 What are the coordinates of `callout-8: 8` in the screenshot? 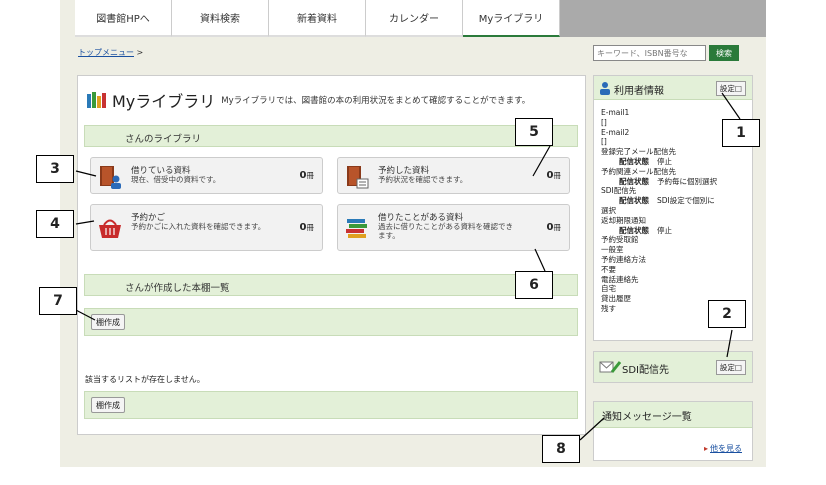 It's located at (561, 449).